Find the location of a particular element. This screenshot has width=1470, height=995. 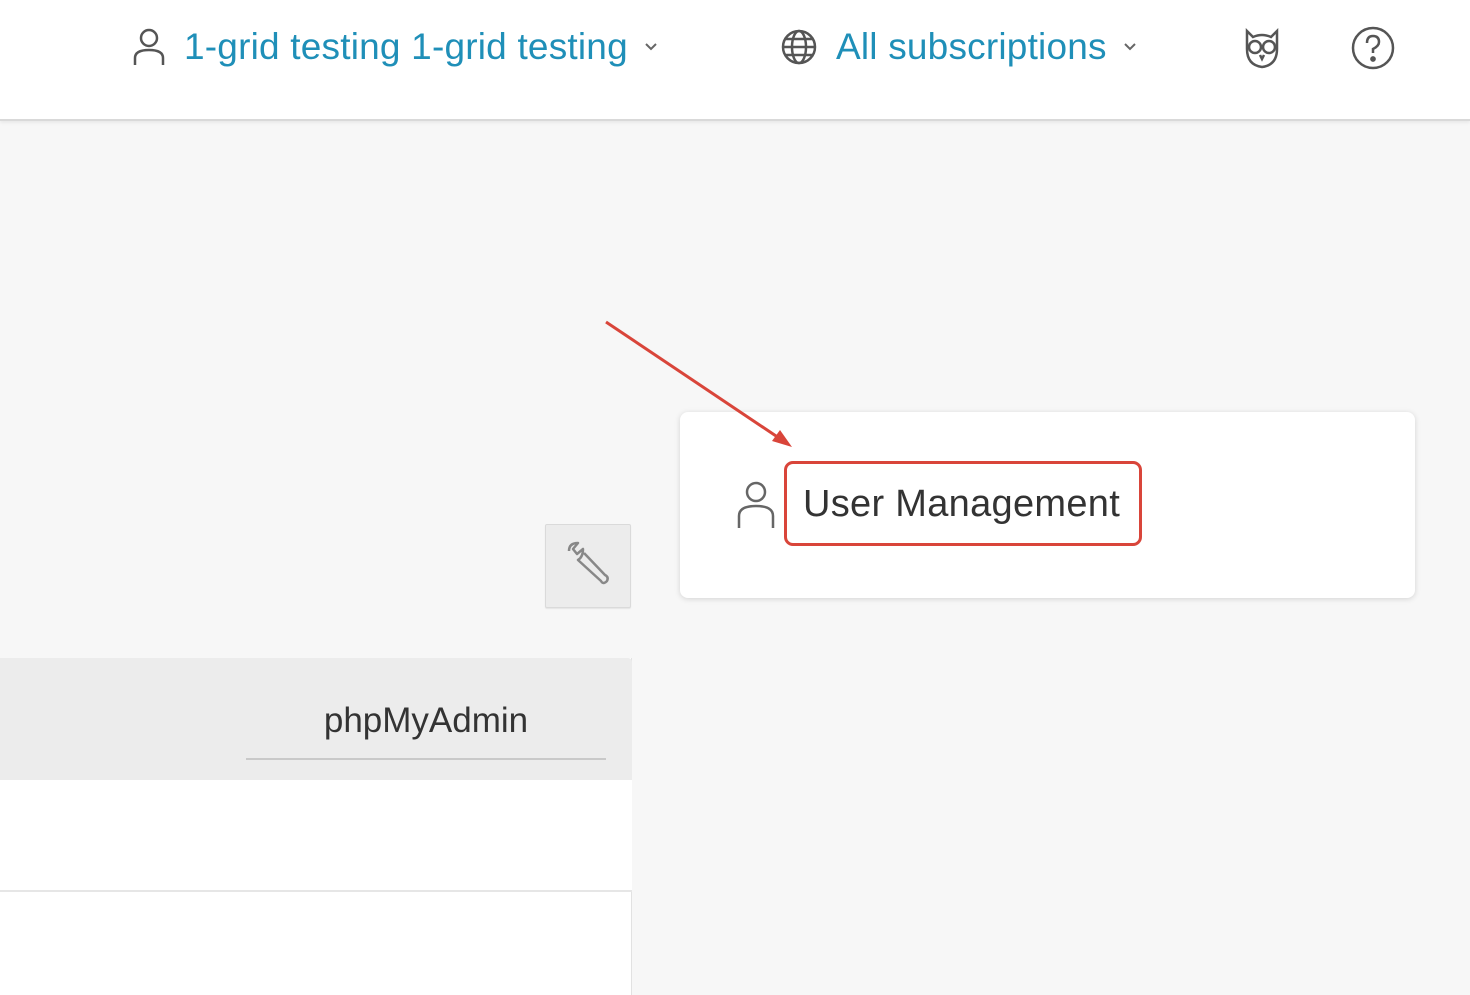

subscriptions-menu: All subscriptions is located at coordinates (958, 47).